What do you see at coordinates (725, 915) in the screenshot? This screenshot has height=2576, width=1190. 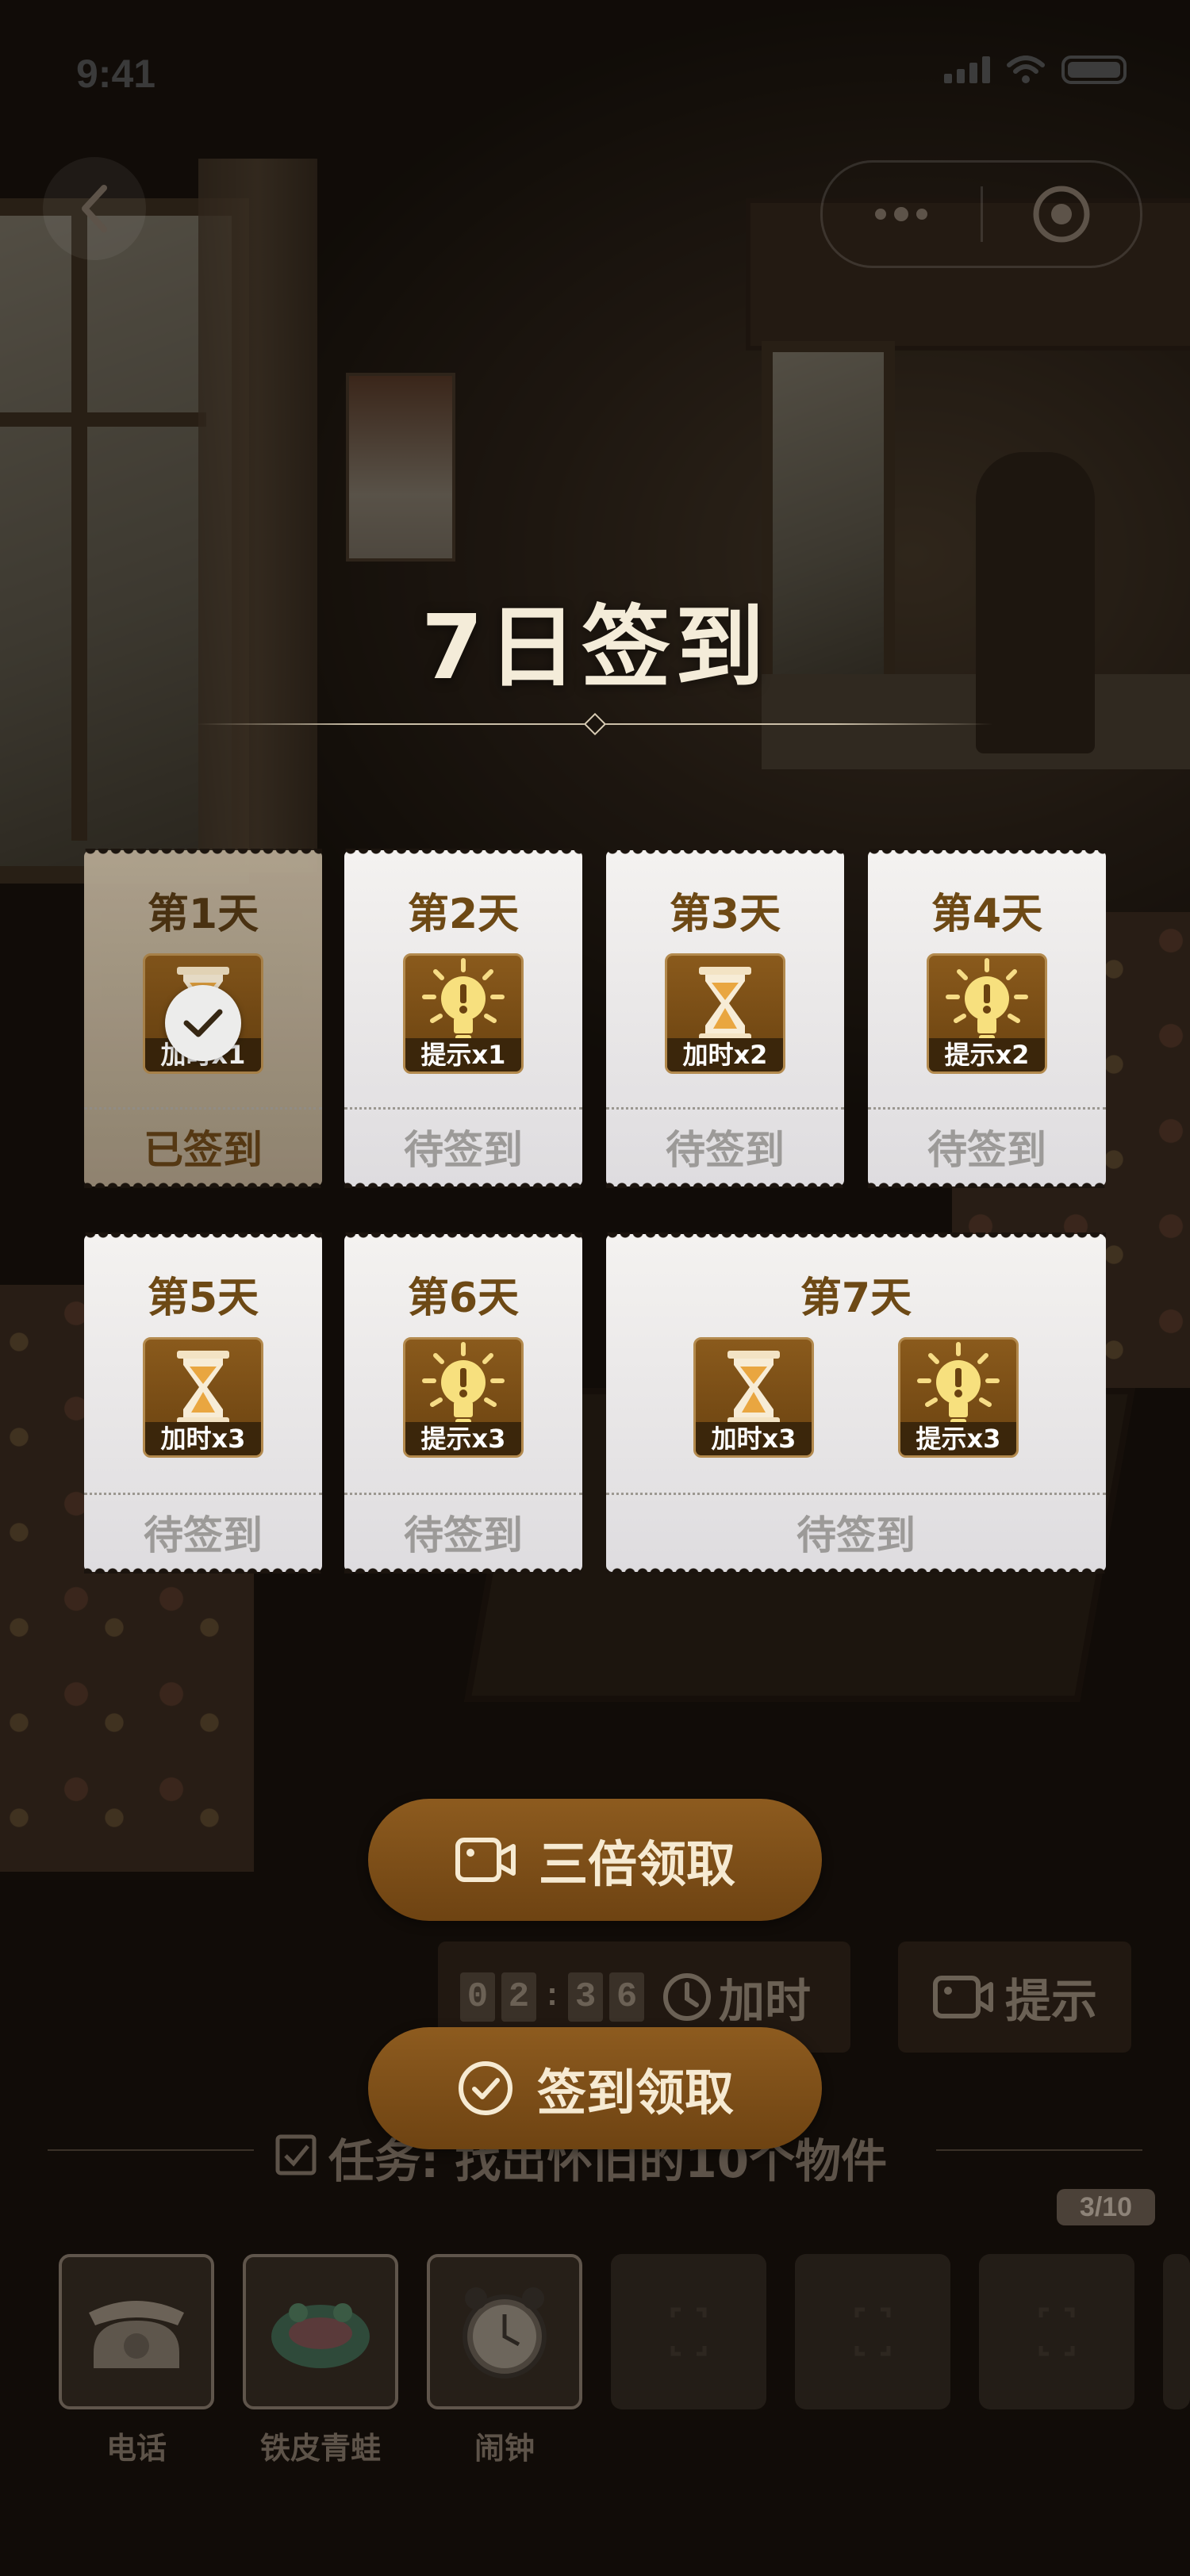 I see `day-label: 第3天` at bounding box center [725, 915].